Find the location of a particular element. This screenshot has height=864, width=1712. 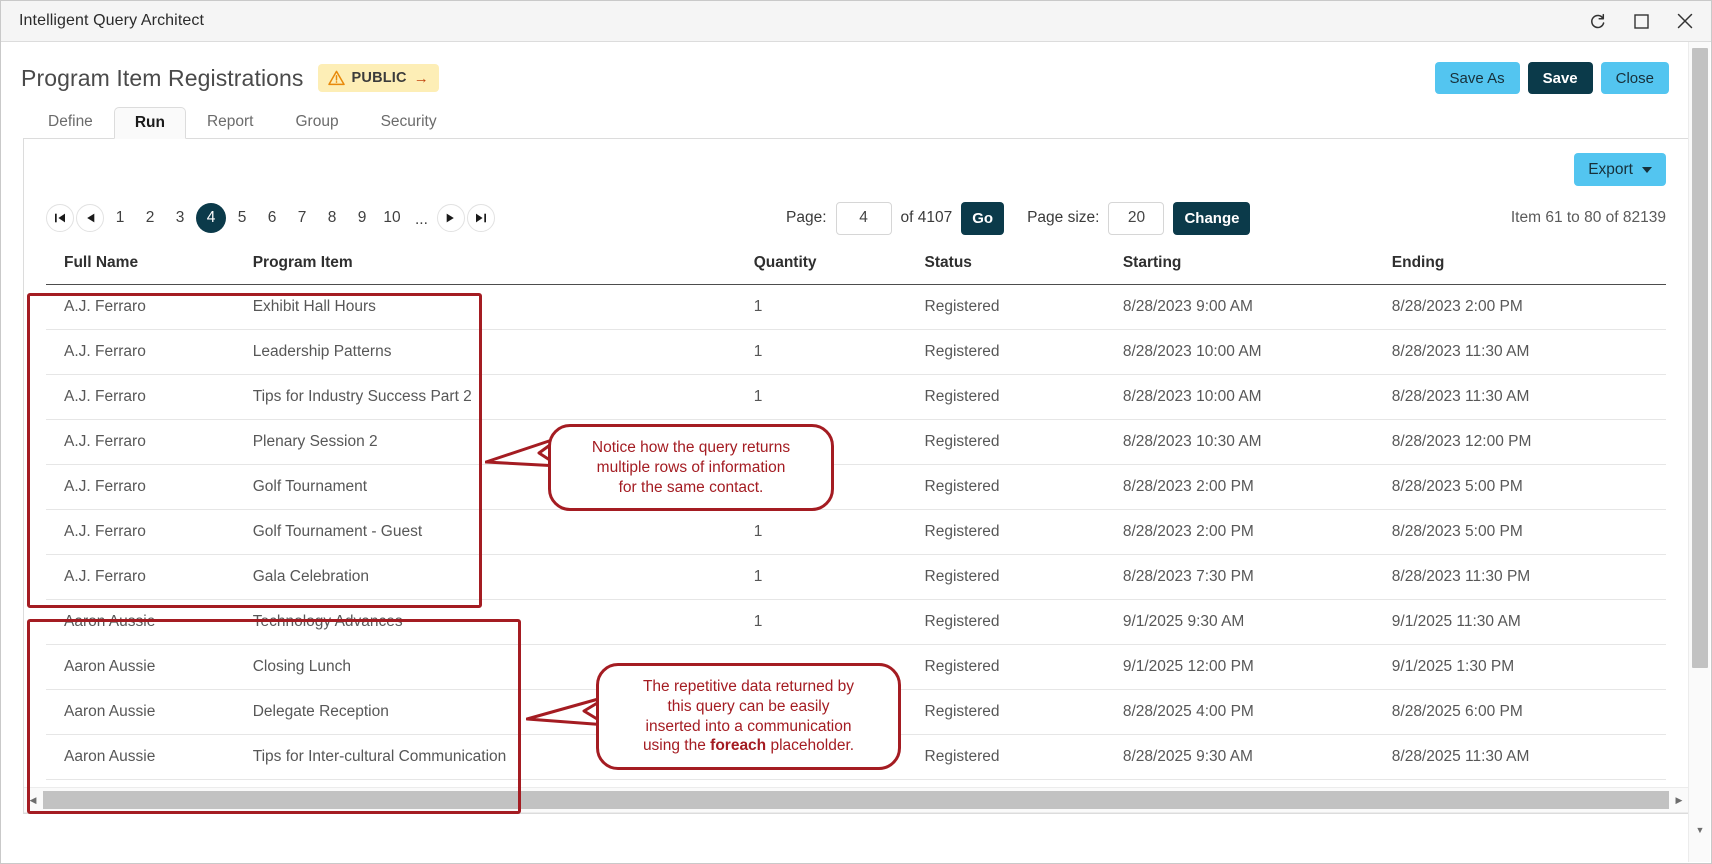

tab-group: Group is located at coordinates (316, 122).